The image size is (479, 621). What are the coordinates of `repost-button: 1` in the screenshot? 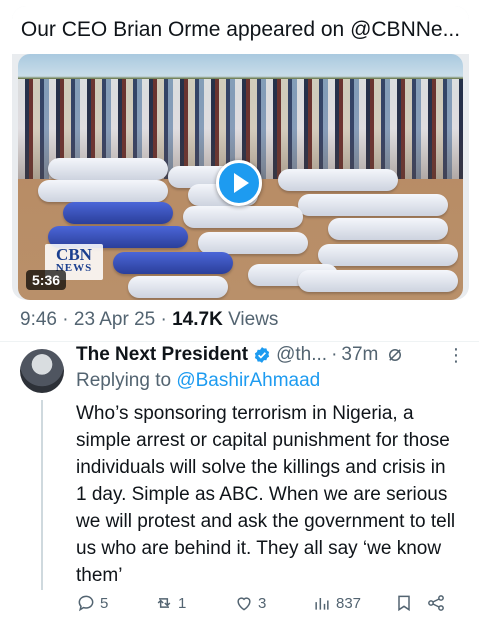 It's located at (194, 603).